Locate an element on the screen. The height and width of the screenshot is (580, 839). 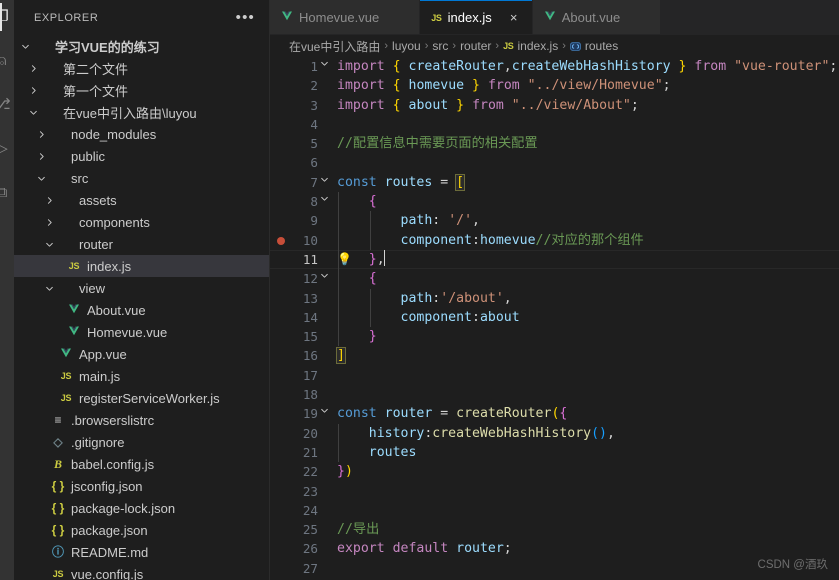
tree-item-package.json: { } package.json is located at coordinates (141, 530).